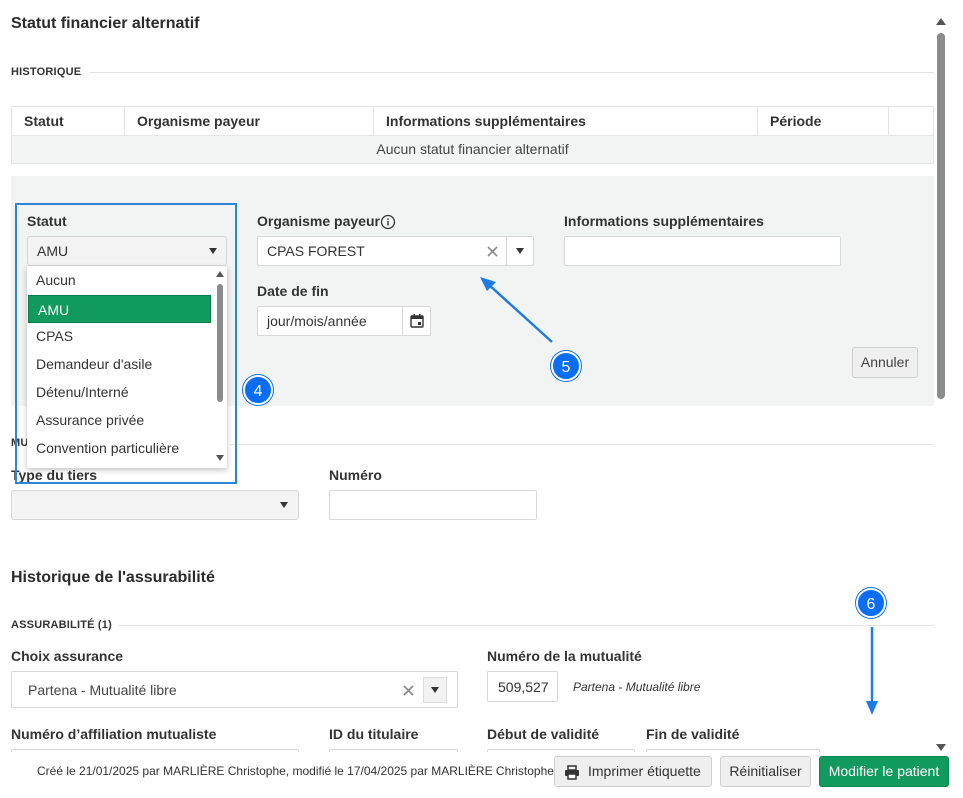  I want to click on select-toggle, so click(435, 690).